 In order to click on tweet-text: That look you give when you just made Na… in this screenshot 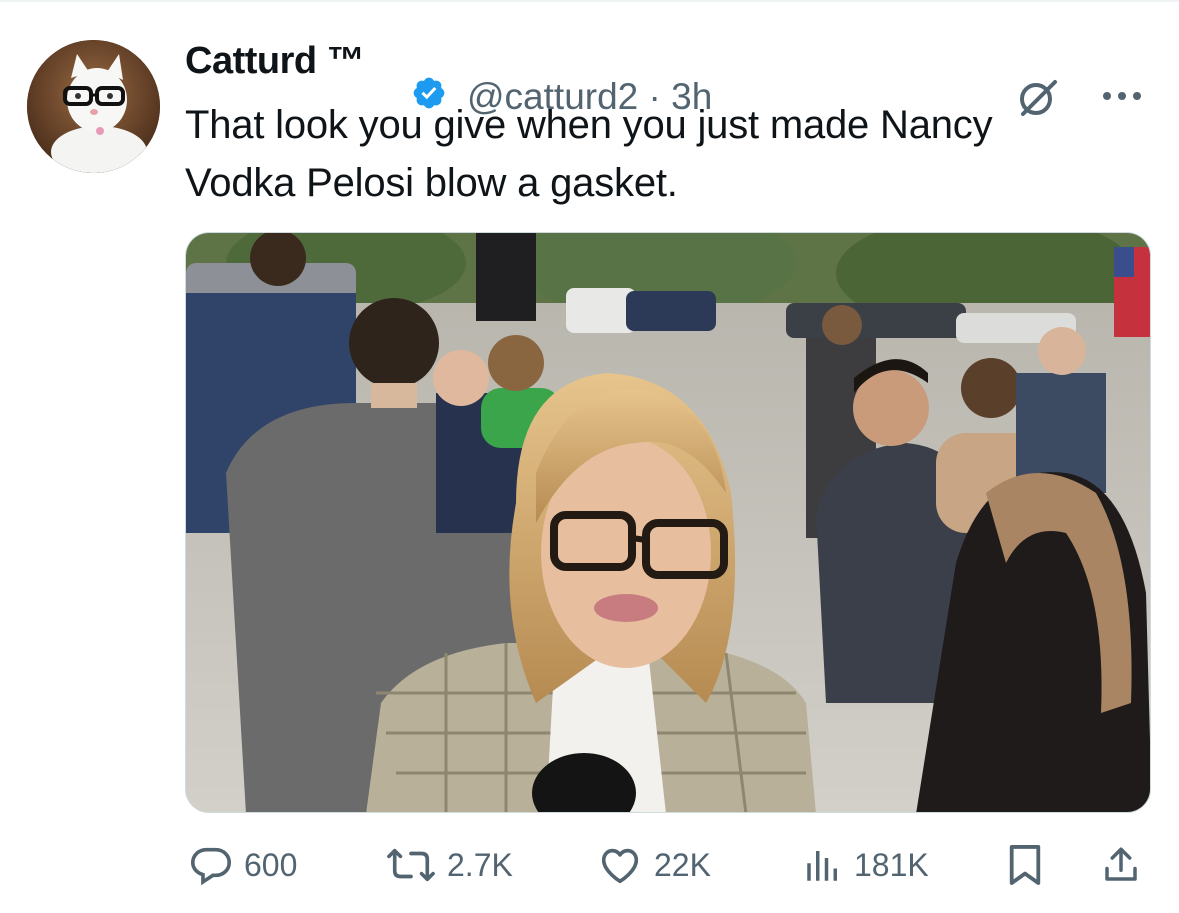, I will do `click(665, 154)`.